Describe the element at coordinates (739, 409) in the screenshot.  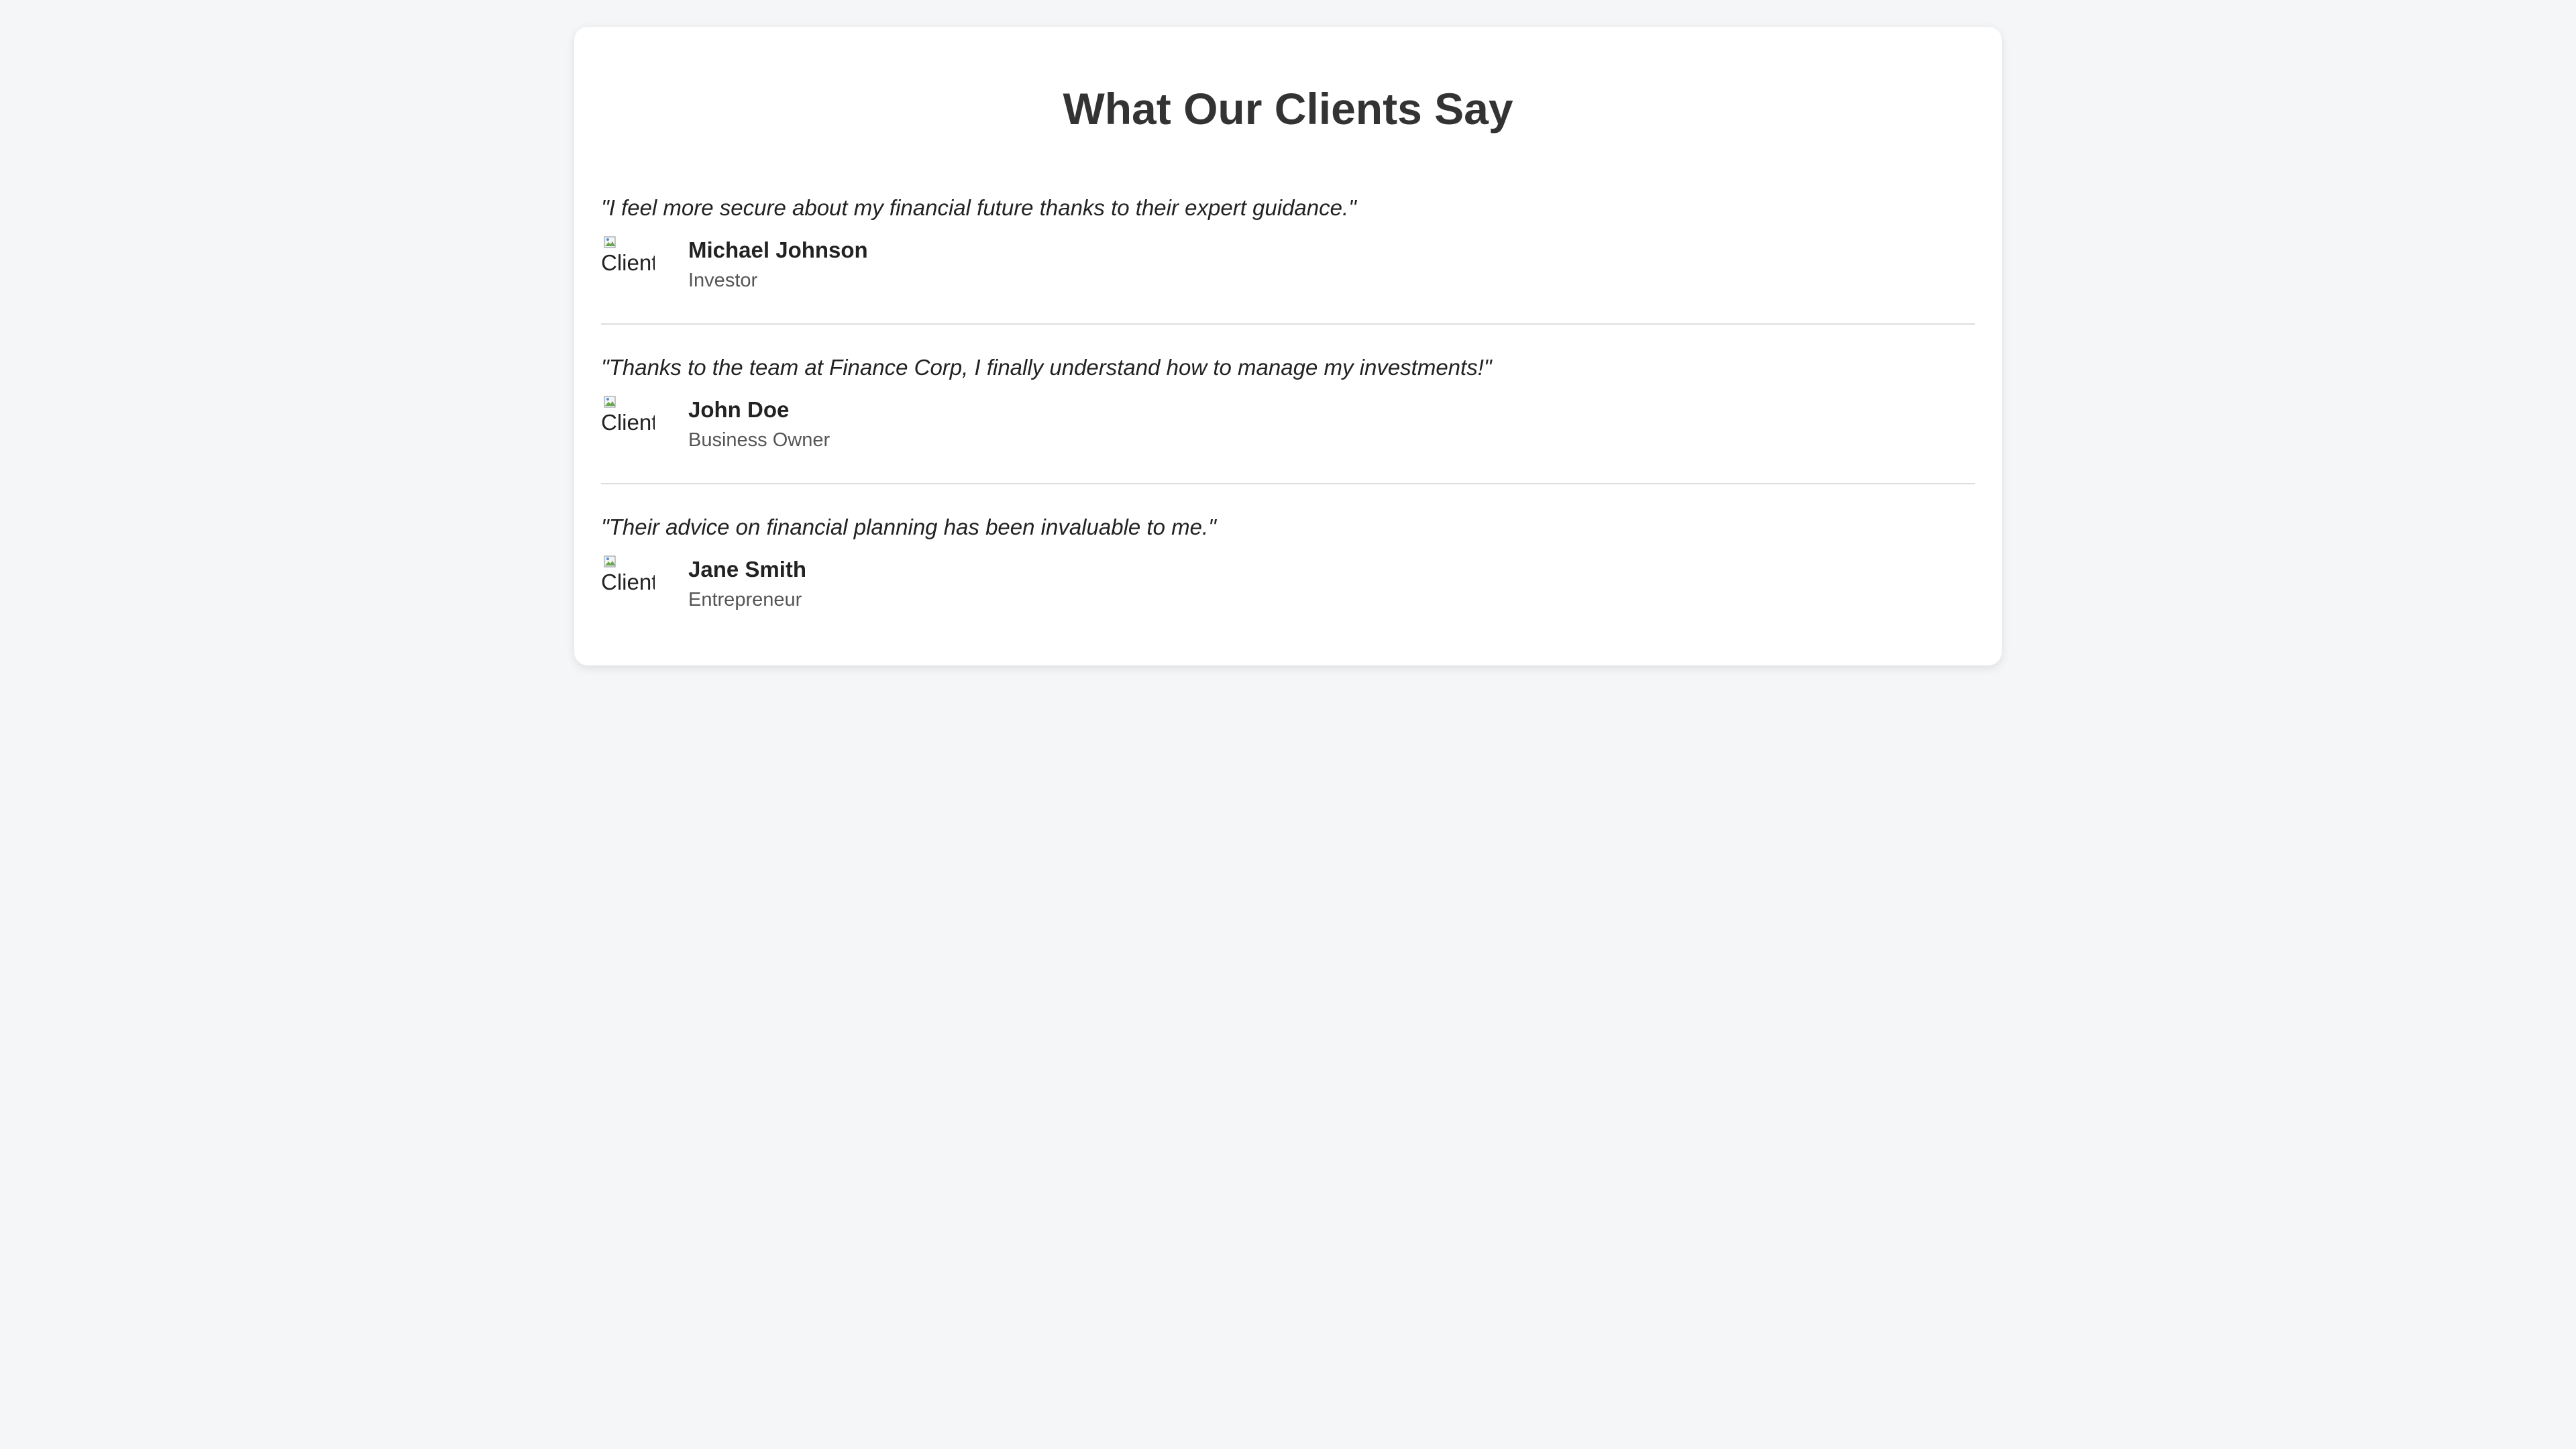
I see `client-name: John Doe` at that location.